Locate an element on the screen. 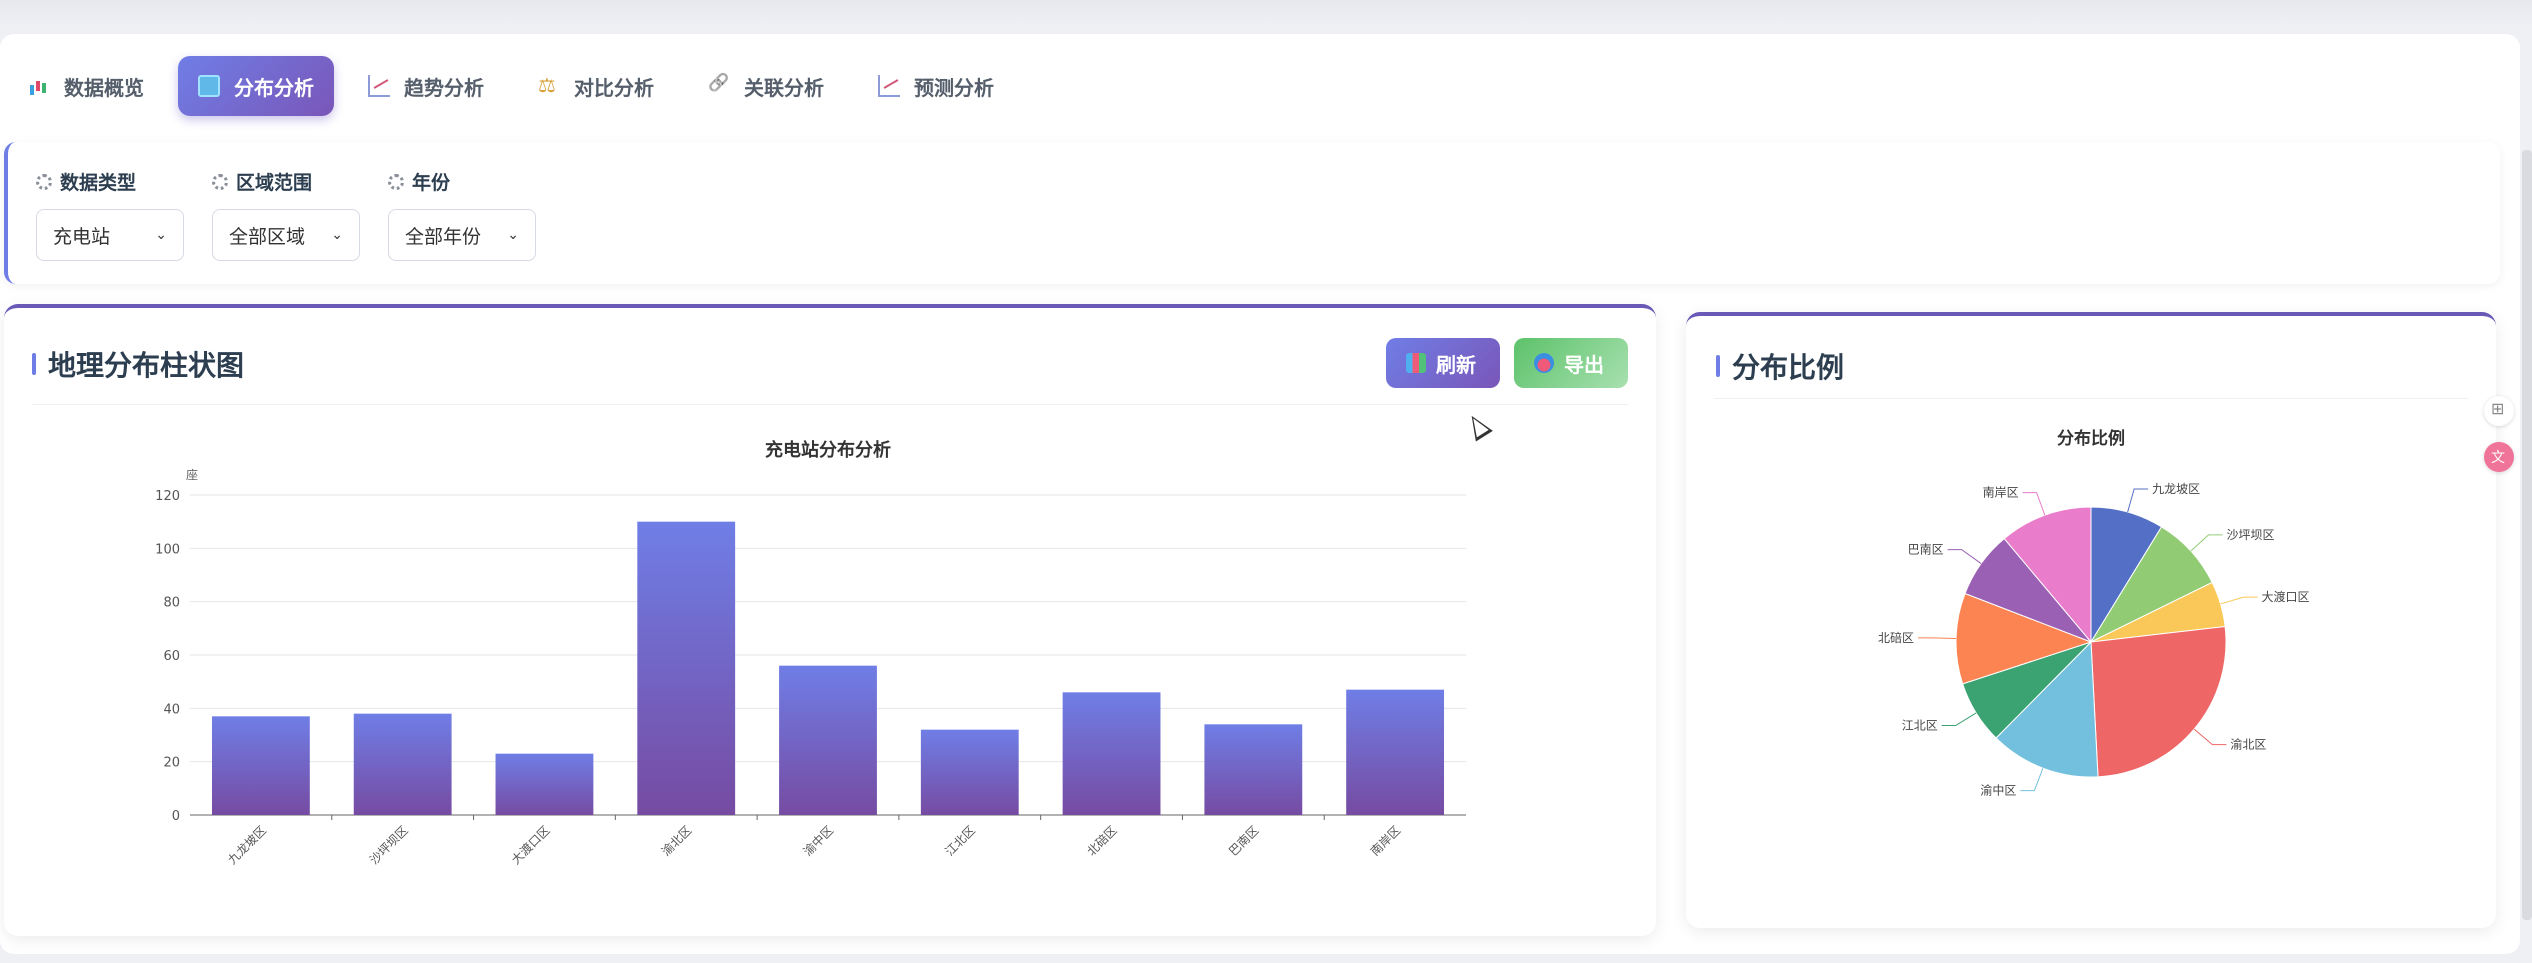 This screenshot has width=2532, height=963. x-tick-label: 巴南区 is located at coordinates (1243, 841).